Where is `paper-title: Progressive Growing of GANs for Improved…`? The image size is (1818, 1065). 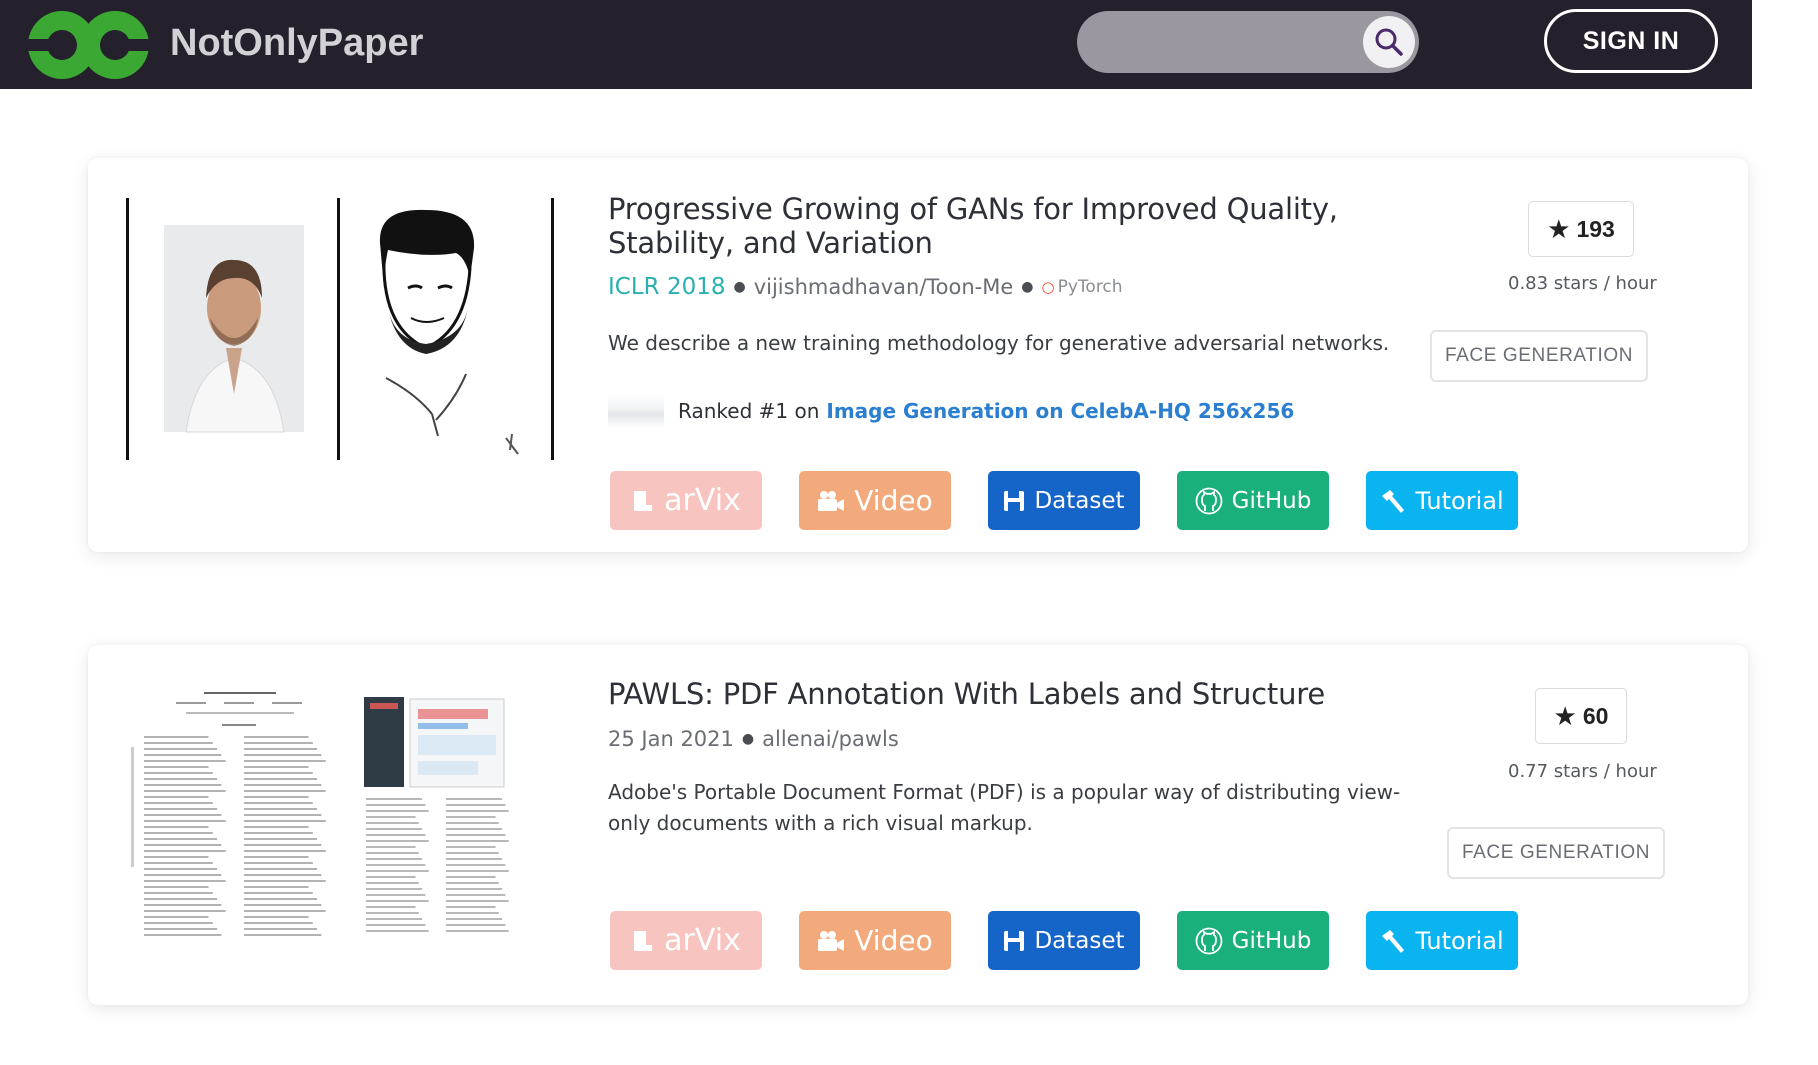 paper-title: Progressive Growing of GANs for Improved… is located at coordinates (1023, 226).